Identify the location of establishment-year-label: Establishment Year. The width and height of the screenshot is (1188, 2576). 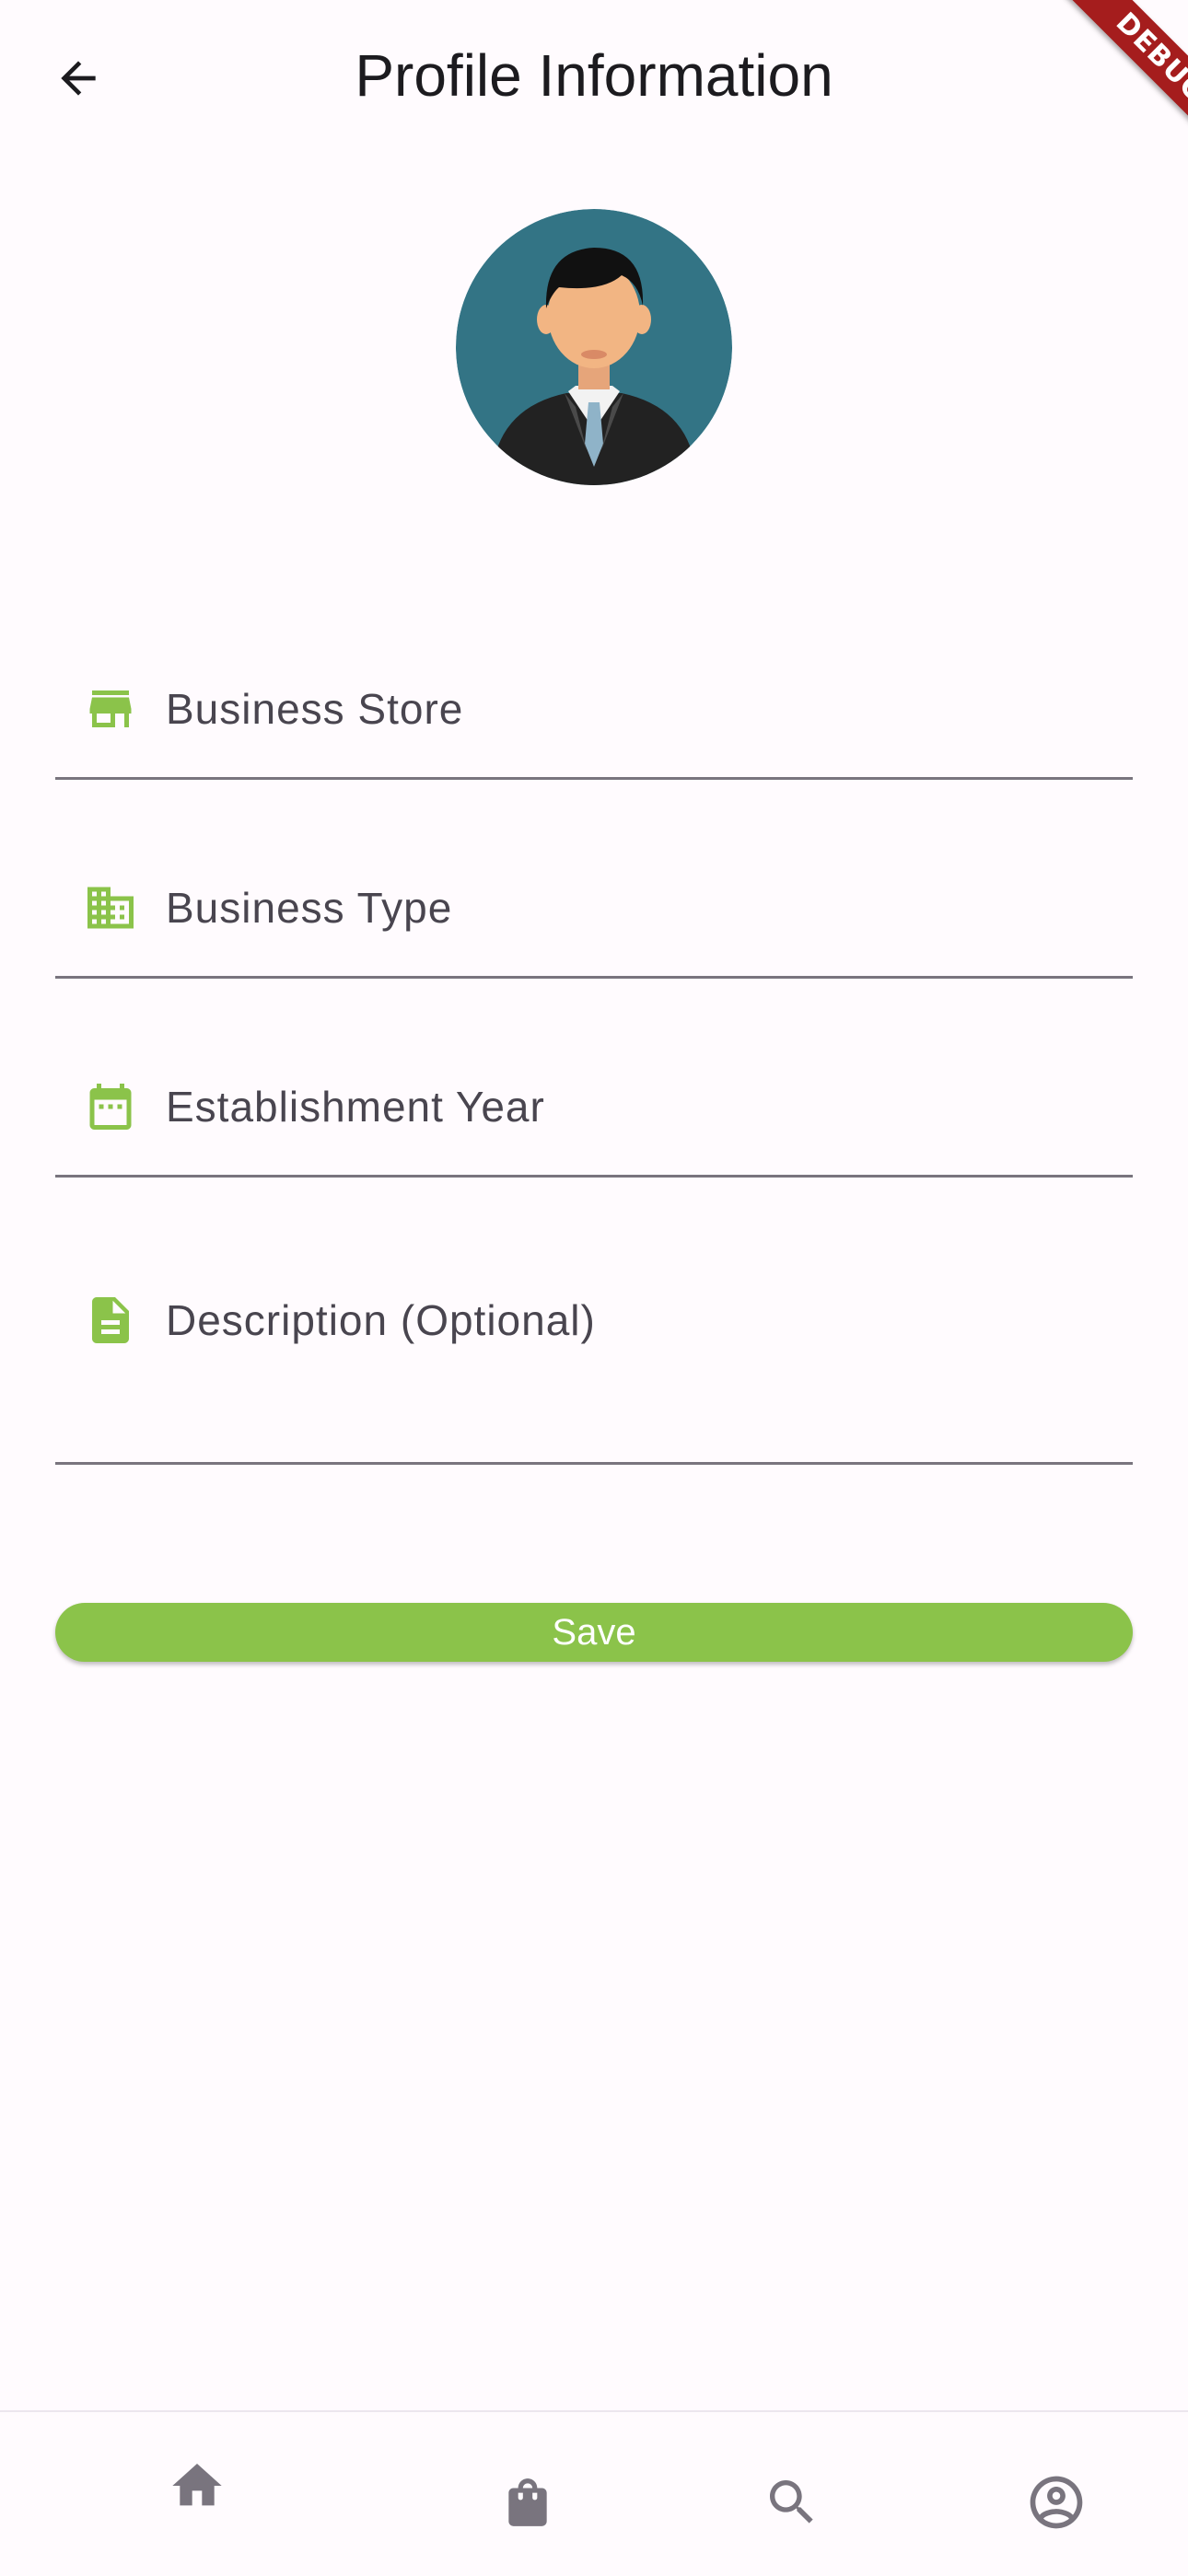
(355, 1107).